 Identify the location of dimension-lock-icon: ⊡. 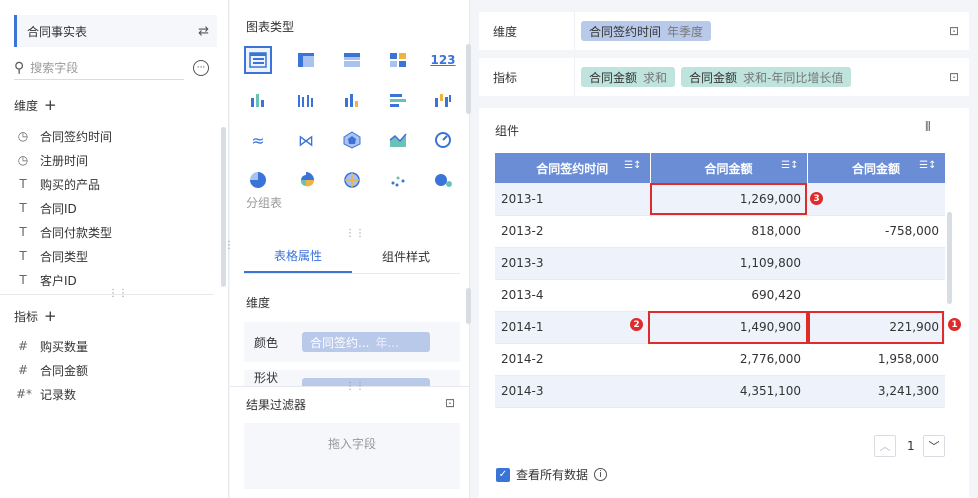
(954, 31).